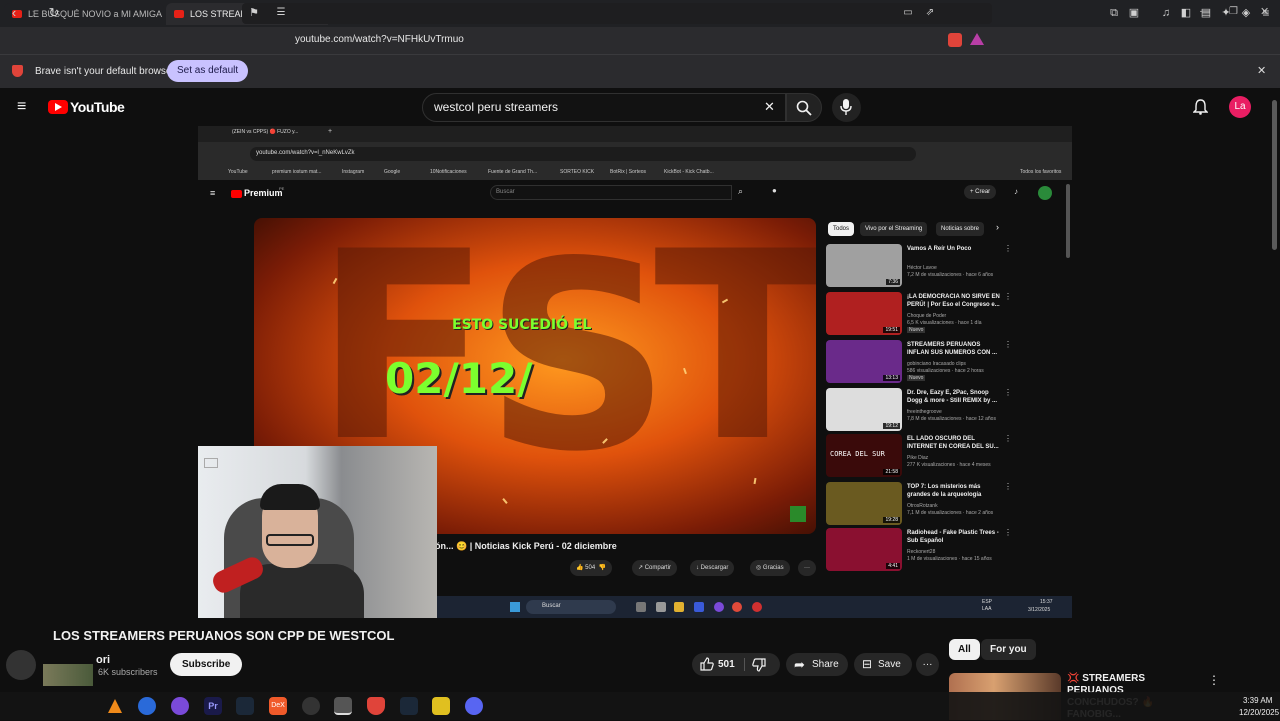 Image resolution: width=1280 pixels, height=721 pixels. What do you see at coordinates (21, 665) in the screenshot?
I see `channel-avatar` at bounding box center [21, 665].